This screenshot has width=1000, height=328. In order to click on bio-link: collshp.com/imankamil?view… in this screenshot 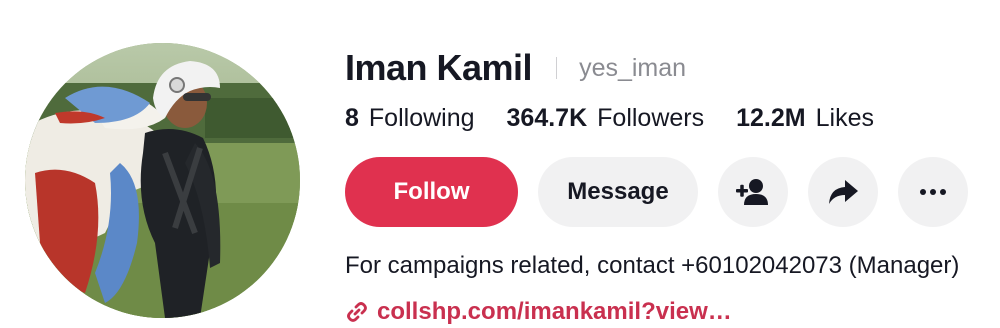, I will do `click(538, 312)`.